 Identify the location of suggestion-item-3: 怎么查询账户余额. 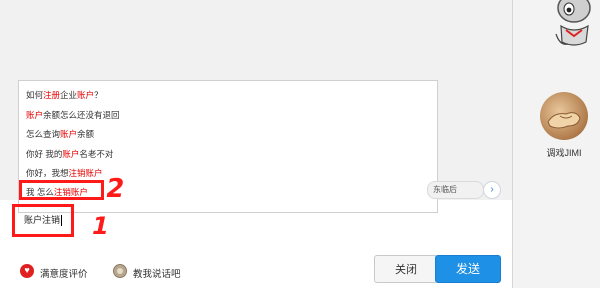
(60, 134).